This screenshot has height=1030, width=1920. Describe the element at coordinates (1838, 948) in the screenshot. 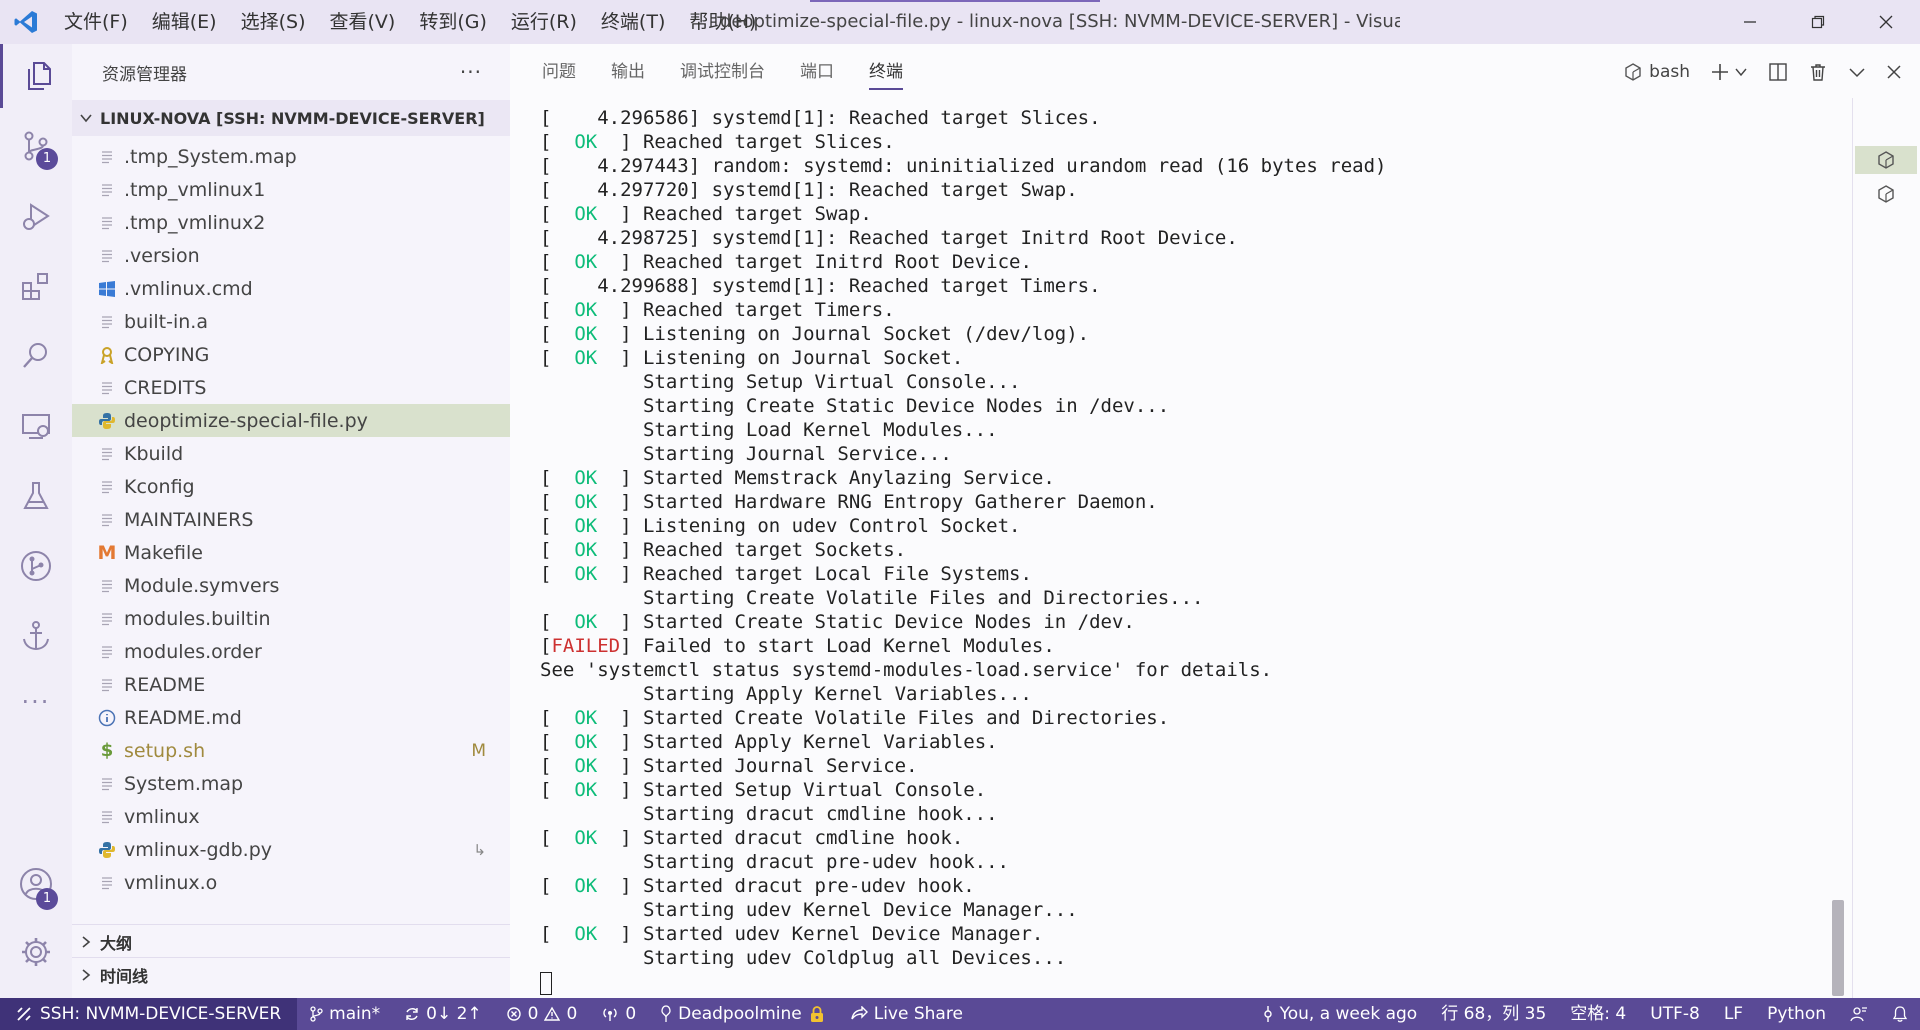

I see `terminal-scrollbar` at that location.